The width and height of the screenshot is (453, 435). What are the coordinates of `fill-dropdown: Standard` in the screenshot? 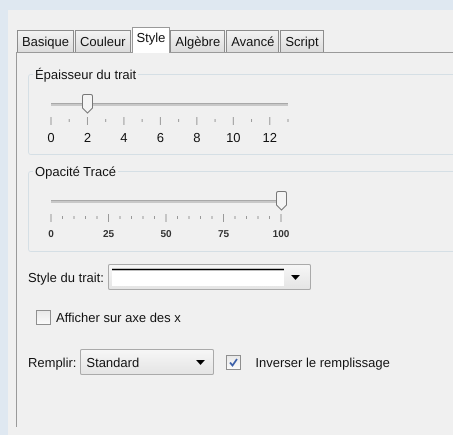 It's located at (147, 362).